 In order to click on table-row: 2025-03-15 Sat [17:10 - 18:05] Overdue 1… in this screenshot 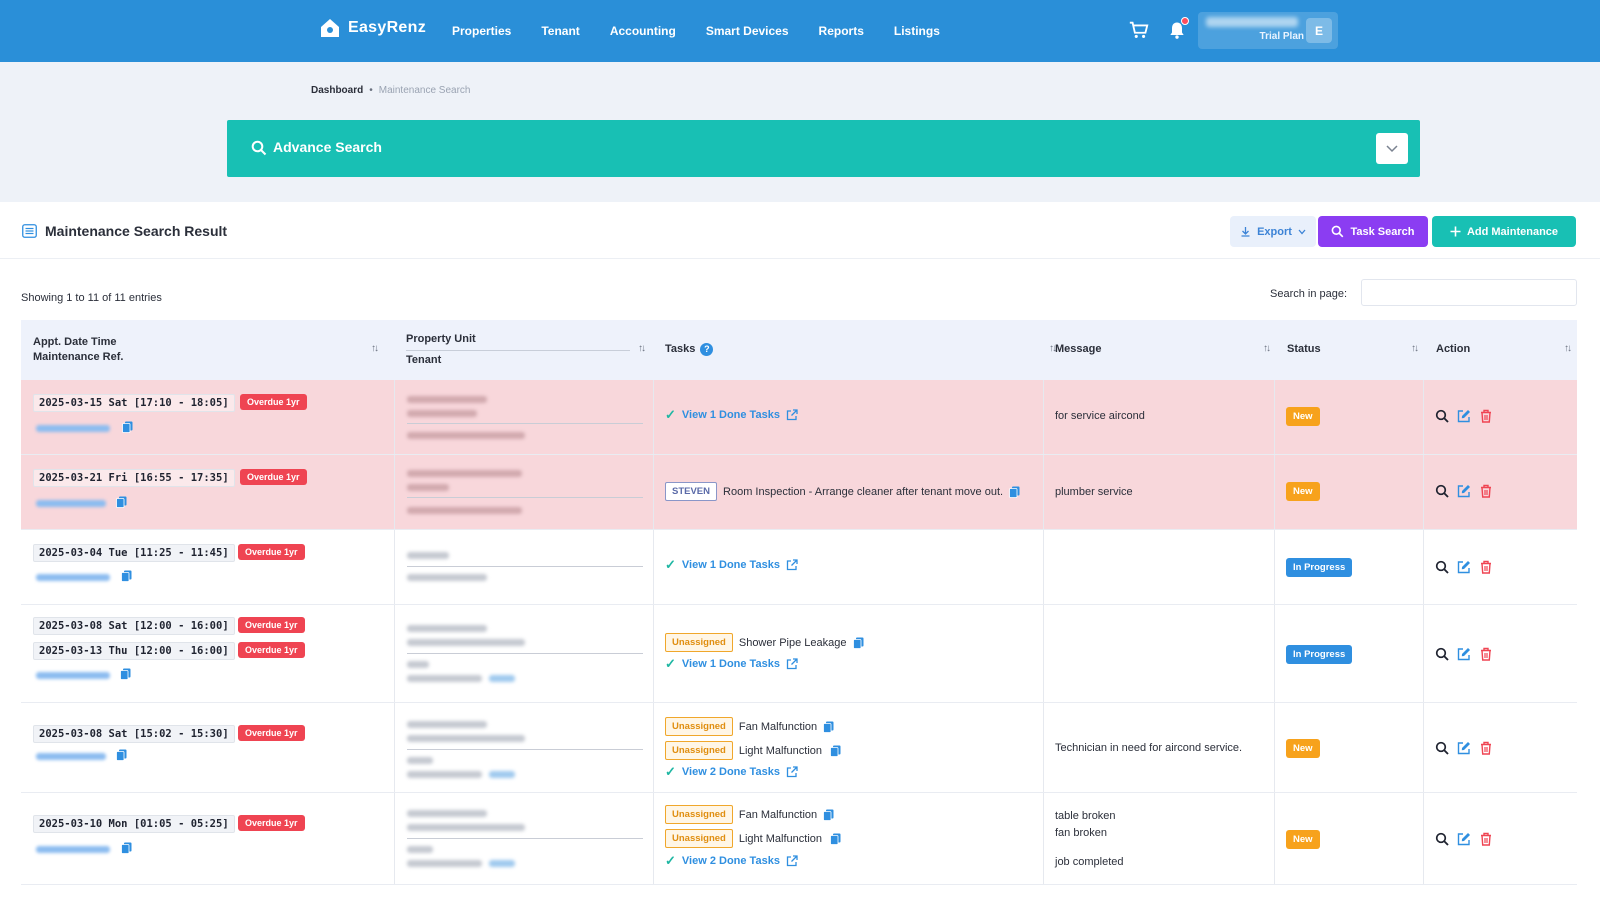, I will do `click(799, 417)`.